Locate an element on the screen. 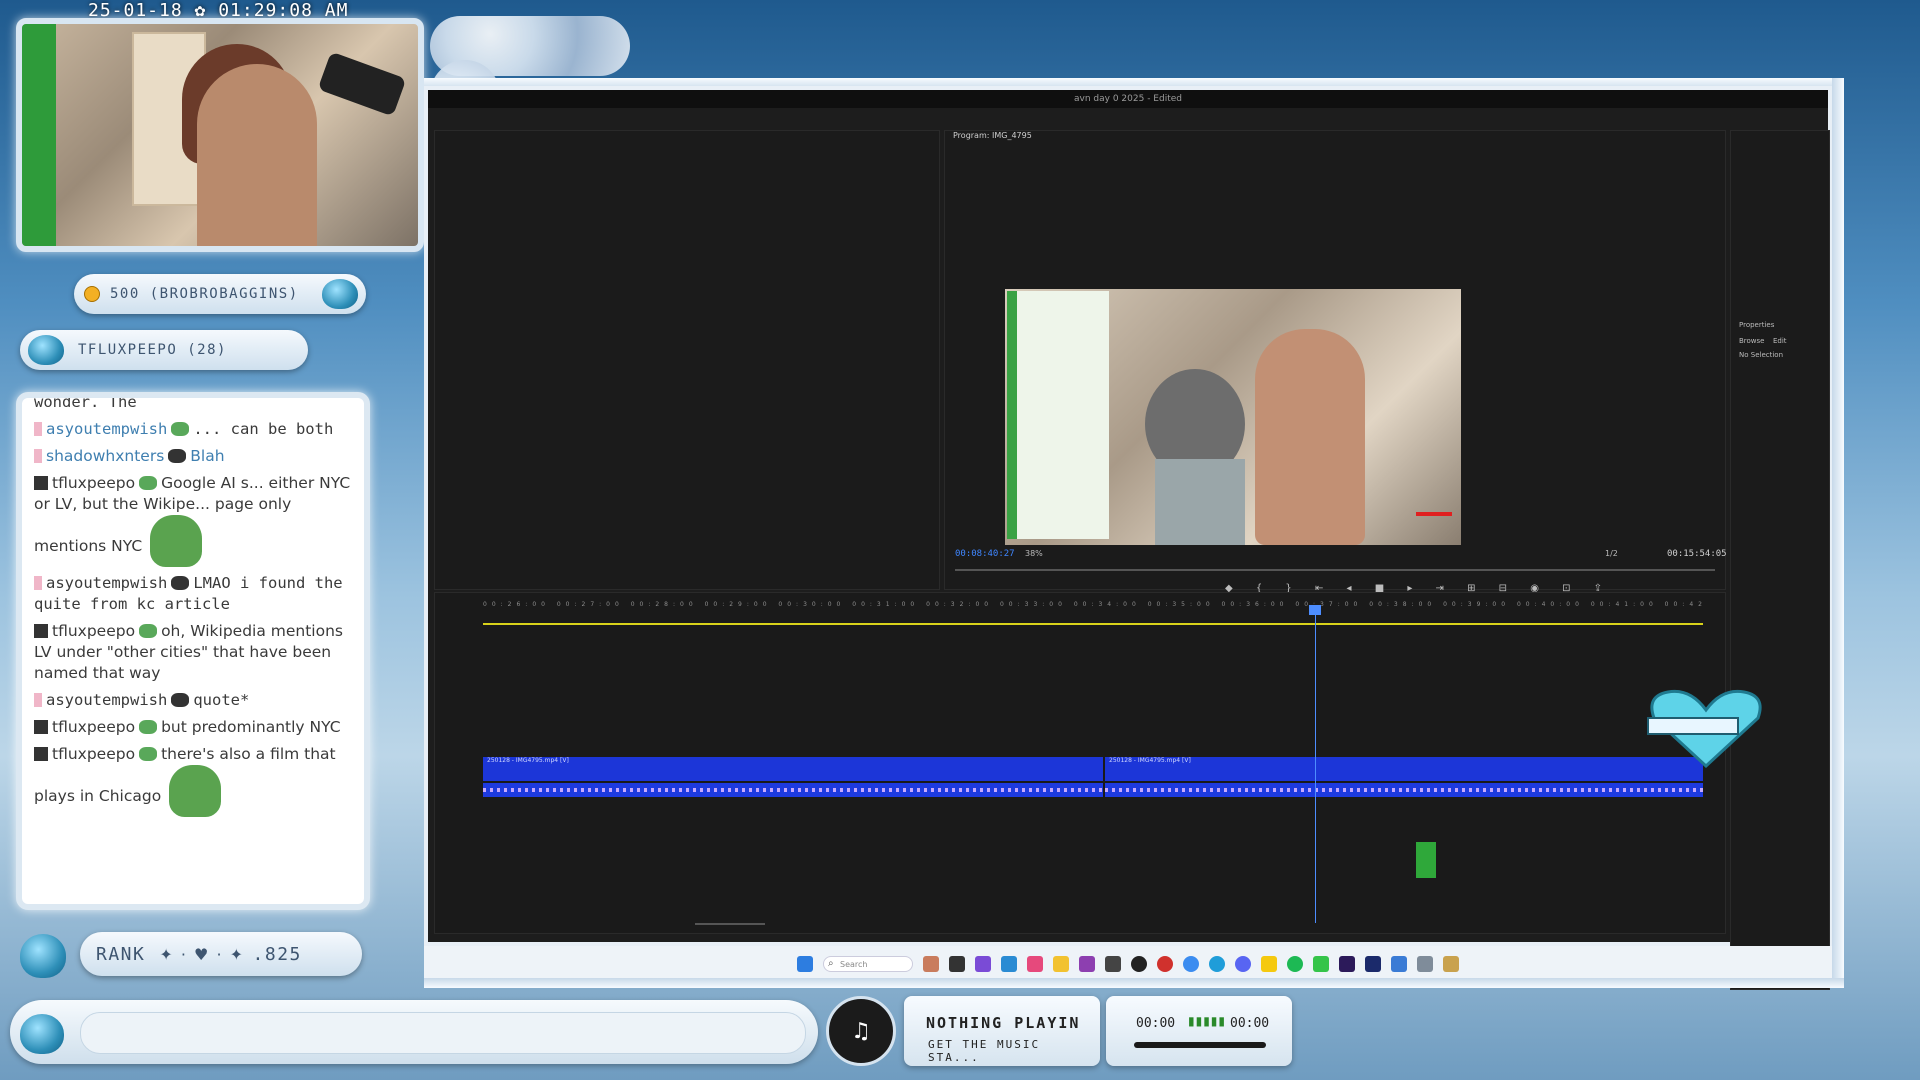 This screenshot has height=1080, width=1920. chat-message: wonder. The is located at coordinates (199, 405).